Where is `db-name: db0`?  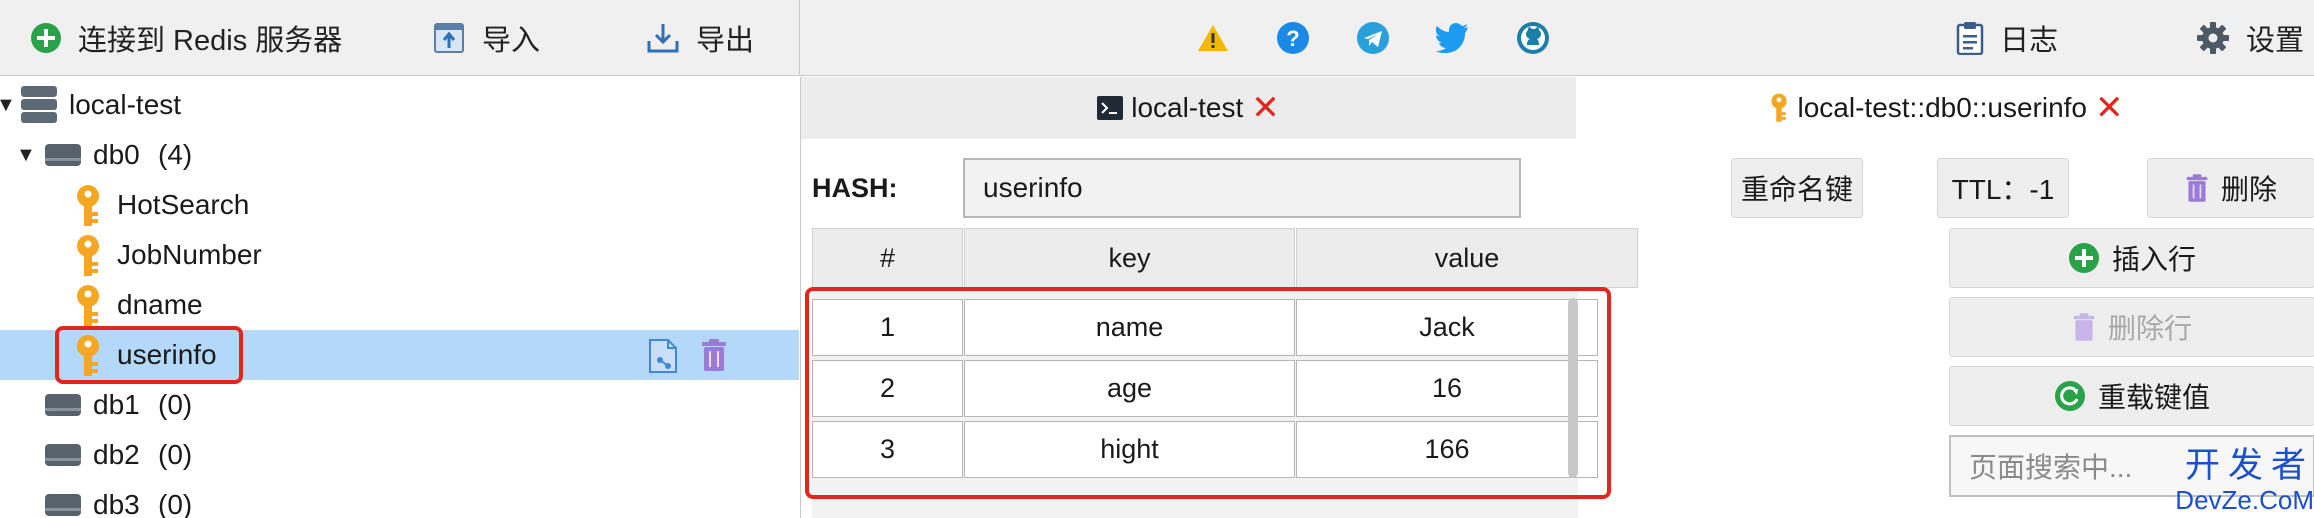
db-name: db0 is located at coordinates (116, 154).